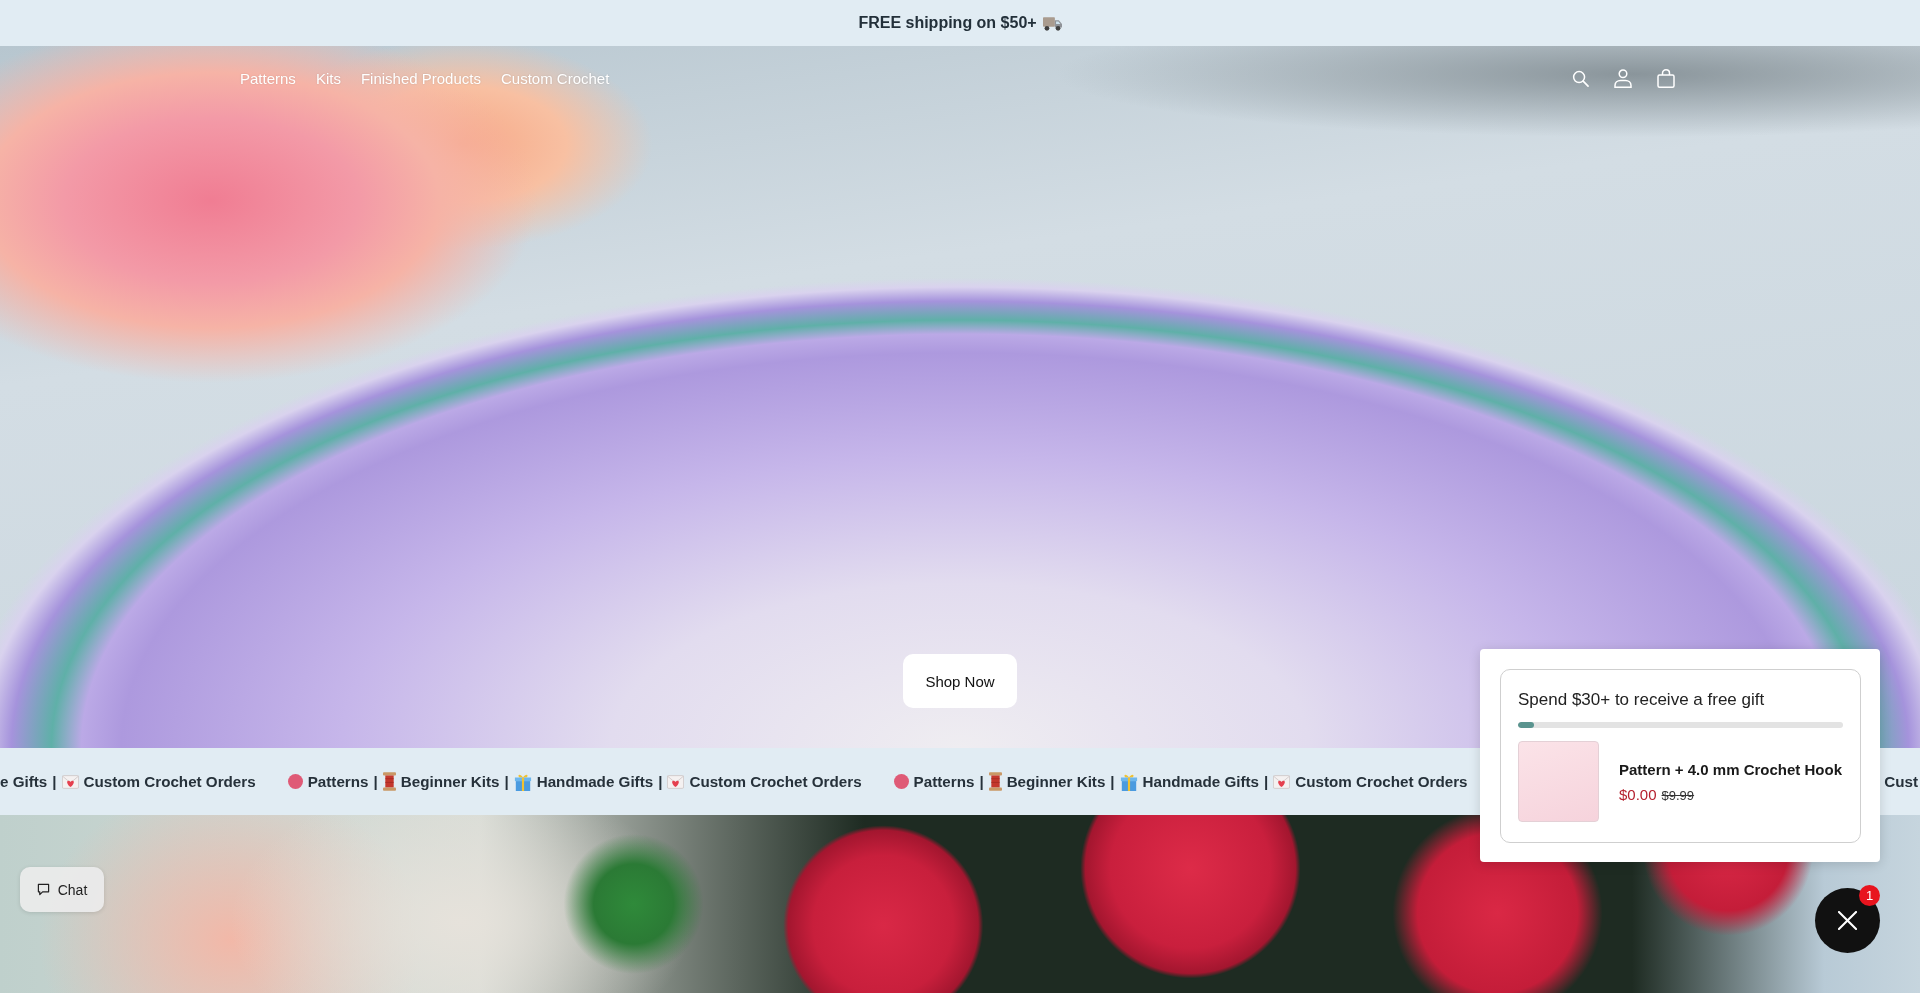  I want to click on original-price: $9.99, so click(1678, 795).